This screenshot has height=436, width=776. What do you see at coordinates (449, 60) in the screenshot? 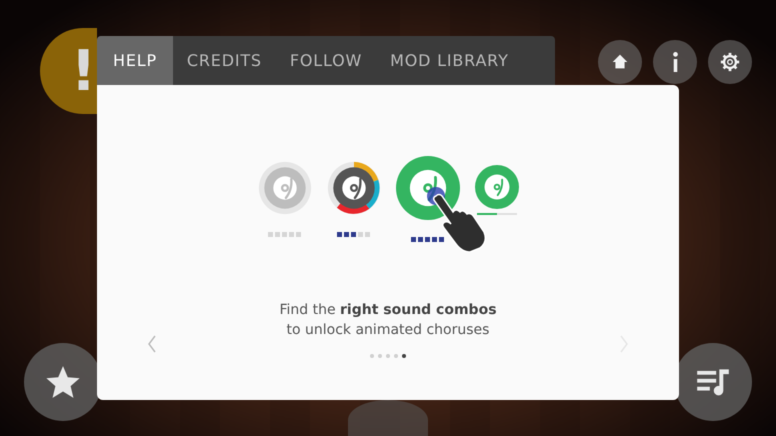
I see `tab: MOD LIBRARY` at bounding box center [449, 60].